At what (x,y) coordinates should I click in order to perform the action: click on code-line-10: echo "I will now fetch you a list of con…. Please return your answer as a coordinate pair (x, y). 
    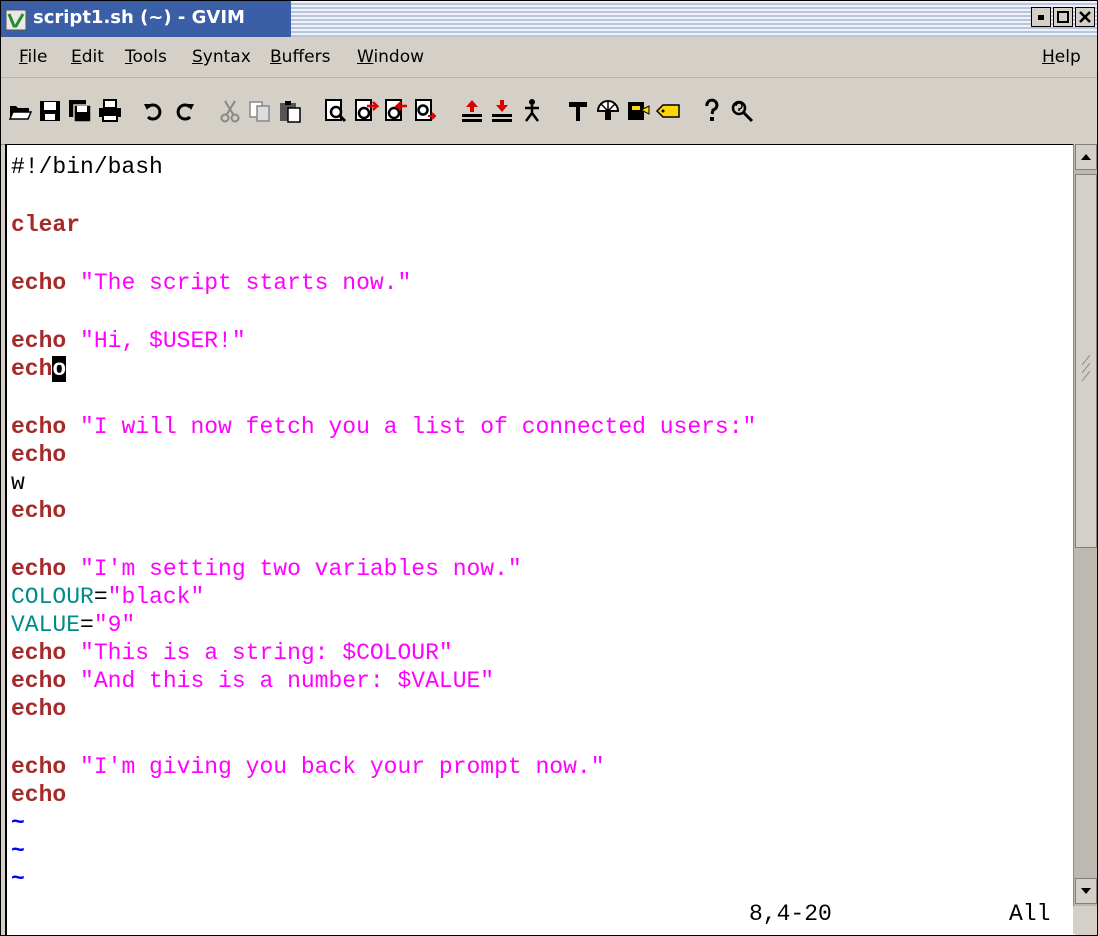
    Looking at the image, I should click on (383, 427).